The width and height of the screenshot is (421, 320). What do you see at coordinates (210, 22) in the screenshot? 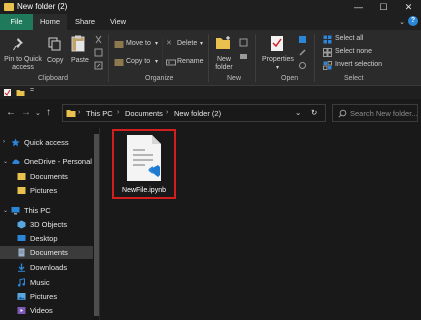
I see `ribbon-tabs: File Home Share View ⌄ ?` at bounding box center [210, 22].